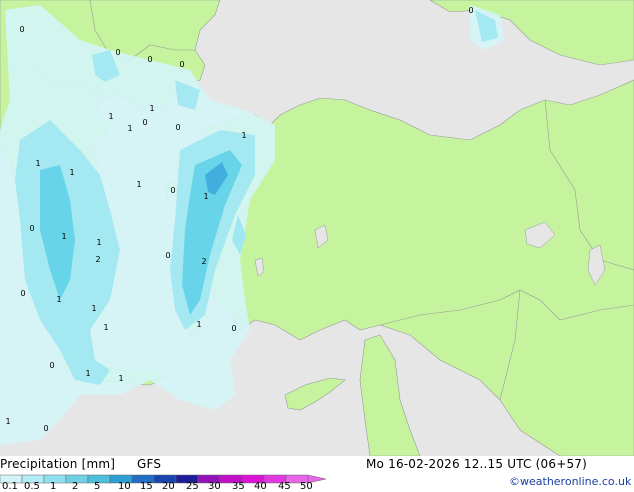 This screenshot has width=634, height=492. I want to click on scale-tick: 10, so click(124, 486).